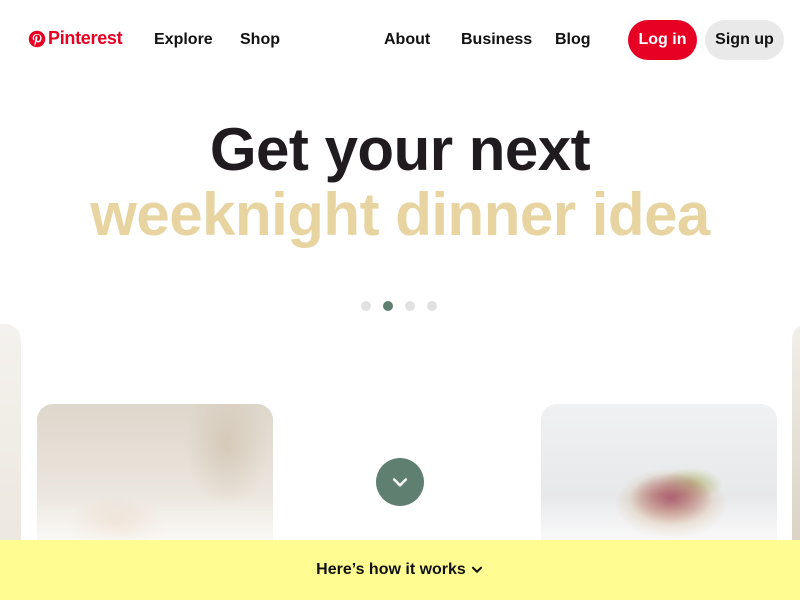 This screenshot has height=600, width=800. What do you see at coordinates (10, 444) in the screenshot?
I see `pin-image-edge-left` at bounding box center [10, 444].